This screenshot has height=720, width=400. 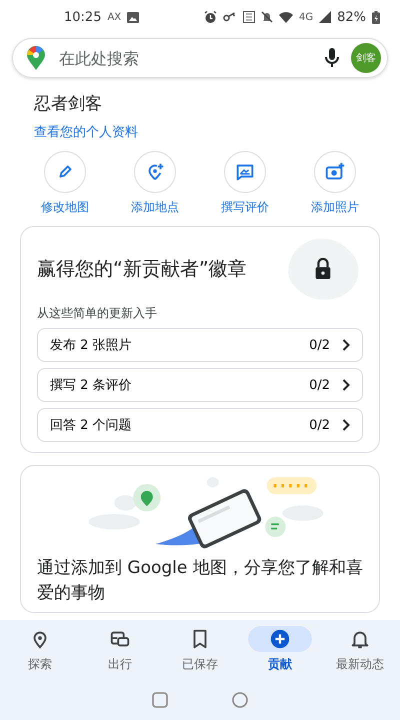 I want to click on nav-tab: 探索, so click(x=40, y=653).